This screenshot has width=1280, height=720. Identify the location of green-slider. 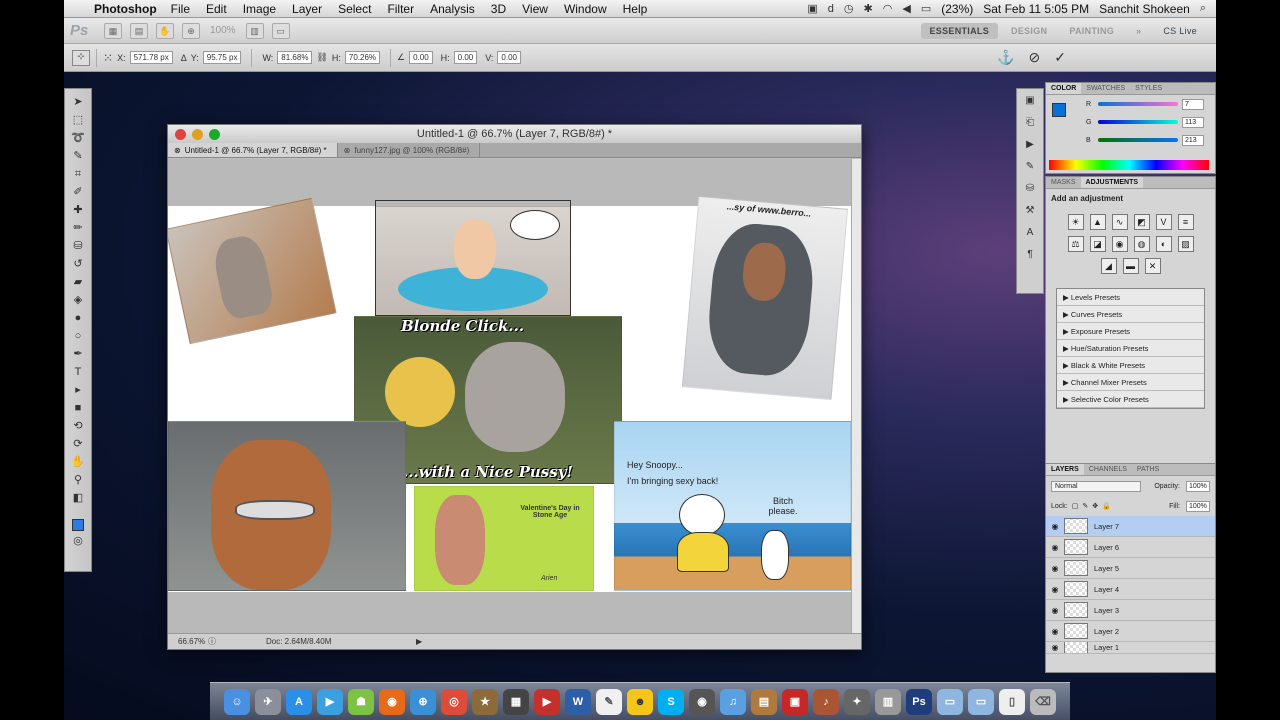
(1138, 122).